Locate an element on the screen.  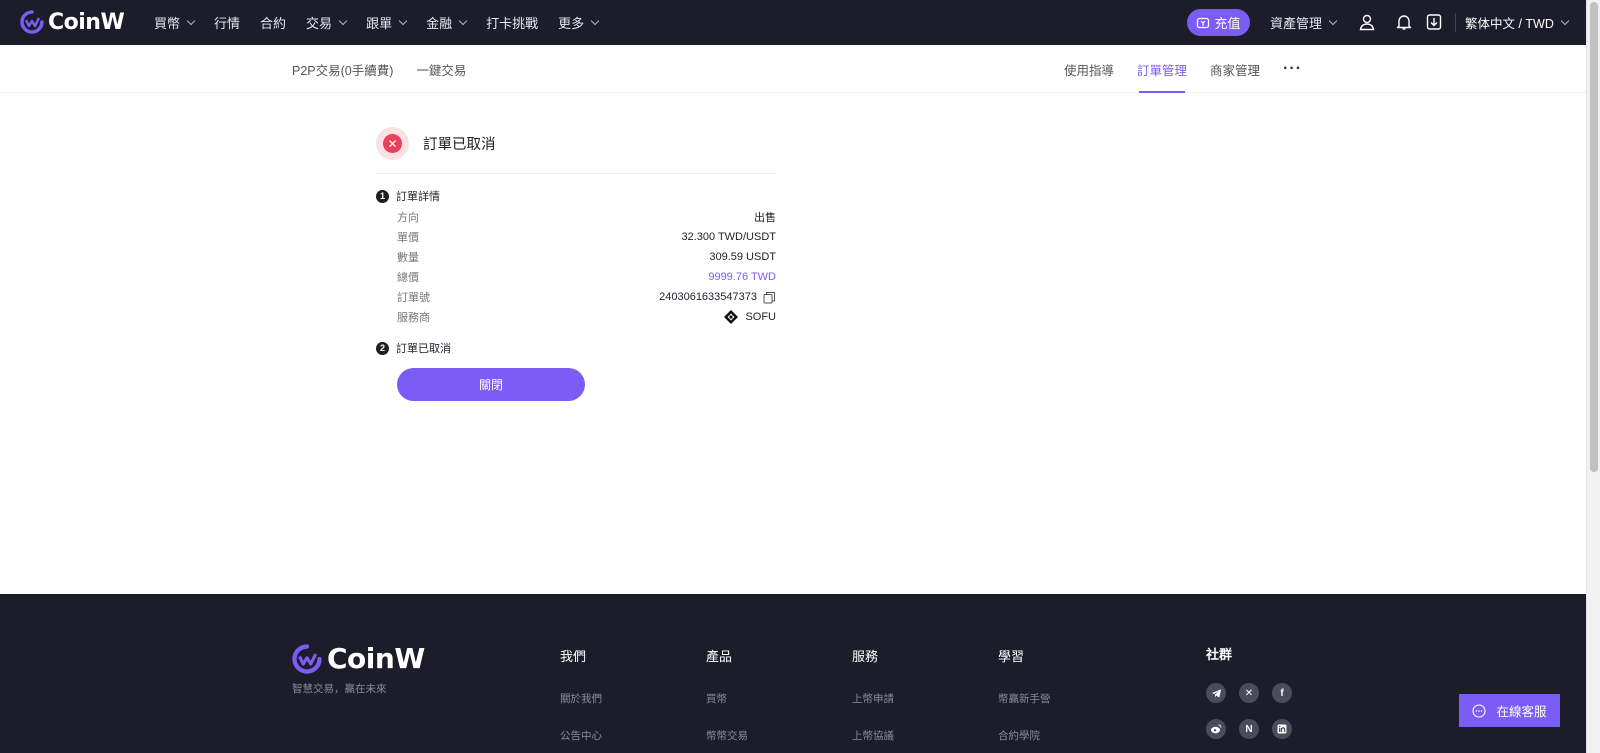
sofu-logo-icon is located at coordinates (731, 317).